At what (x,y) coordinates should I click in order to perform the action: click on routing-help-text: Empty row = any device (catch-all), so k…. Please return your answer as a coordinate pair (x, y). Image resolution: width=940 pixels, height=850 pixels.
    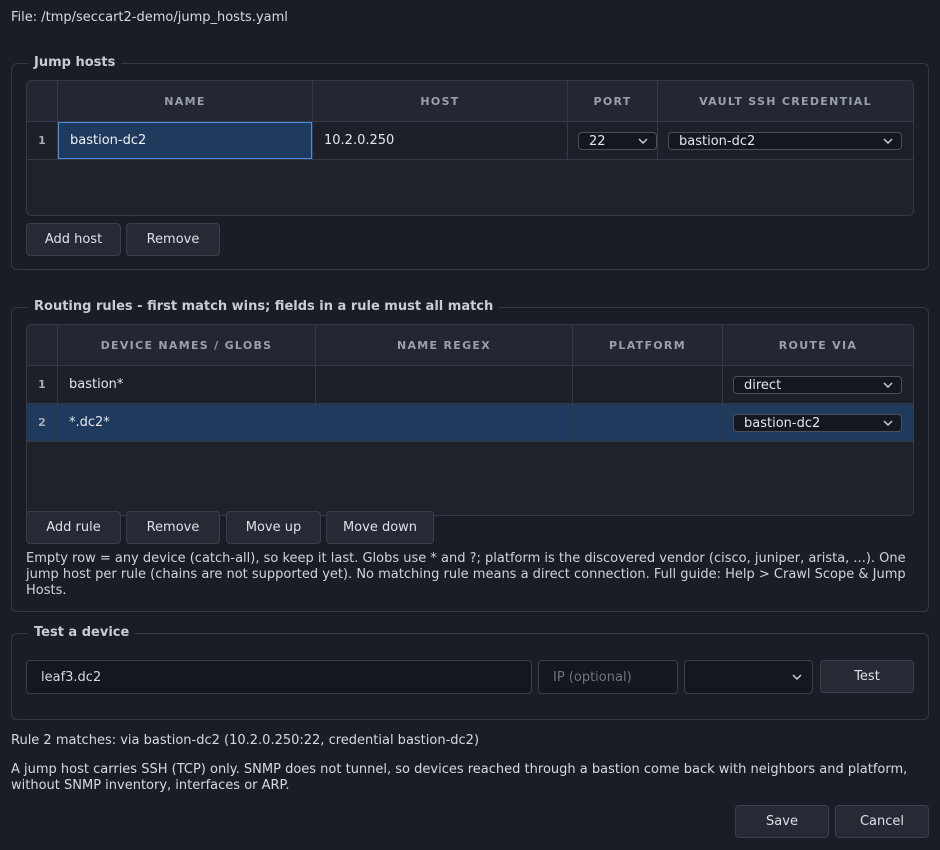
    Looking at the image, I should click on (466, 574).